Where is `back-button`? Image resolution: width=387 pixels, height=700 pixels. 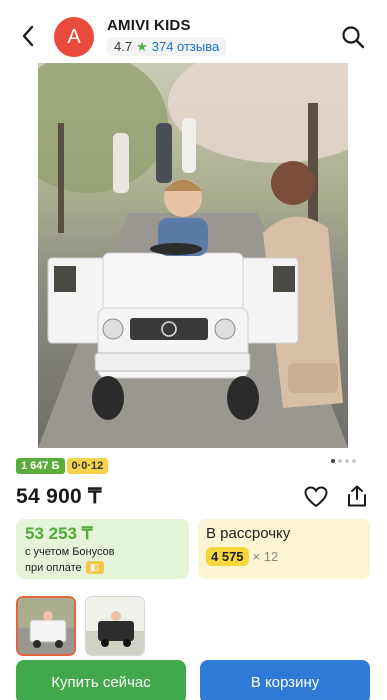
back-button is located at coordinates (28, 36).